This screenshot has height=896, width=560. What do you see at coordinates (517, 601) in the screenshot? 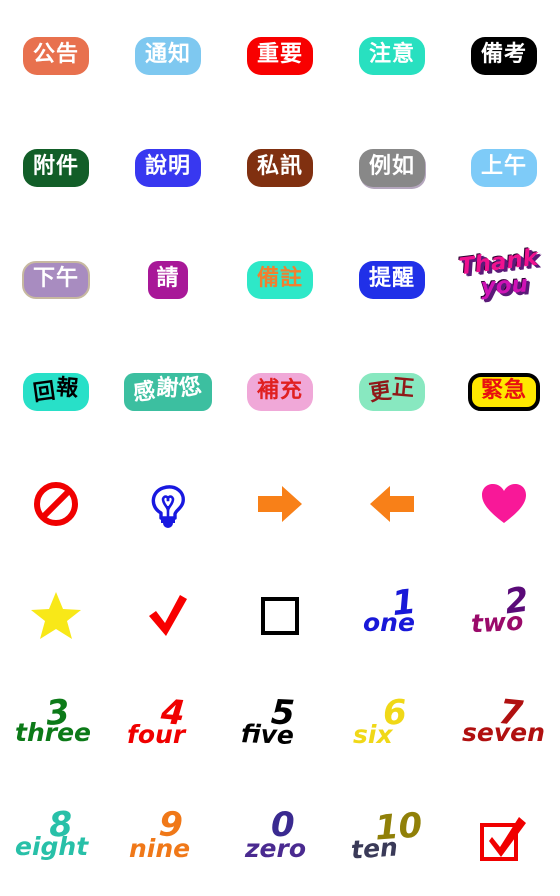
I see `number-digit: 2` at bounding box center [517, 601].